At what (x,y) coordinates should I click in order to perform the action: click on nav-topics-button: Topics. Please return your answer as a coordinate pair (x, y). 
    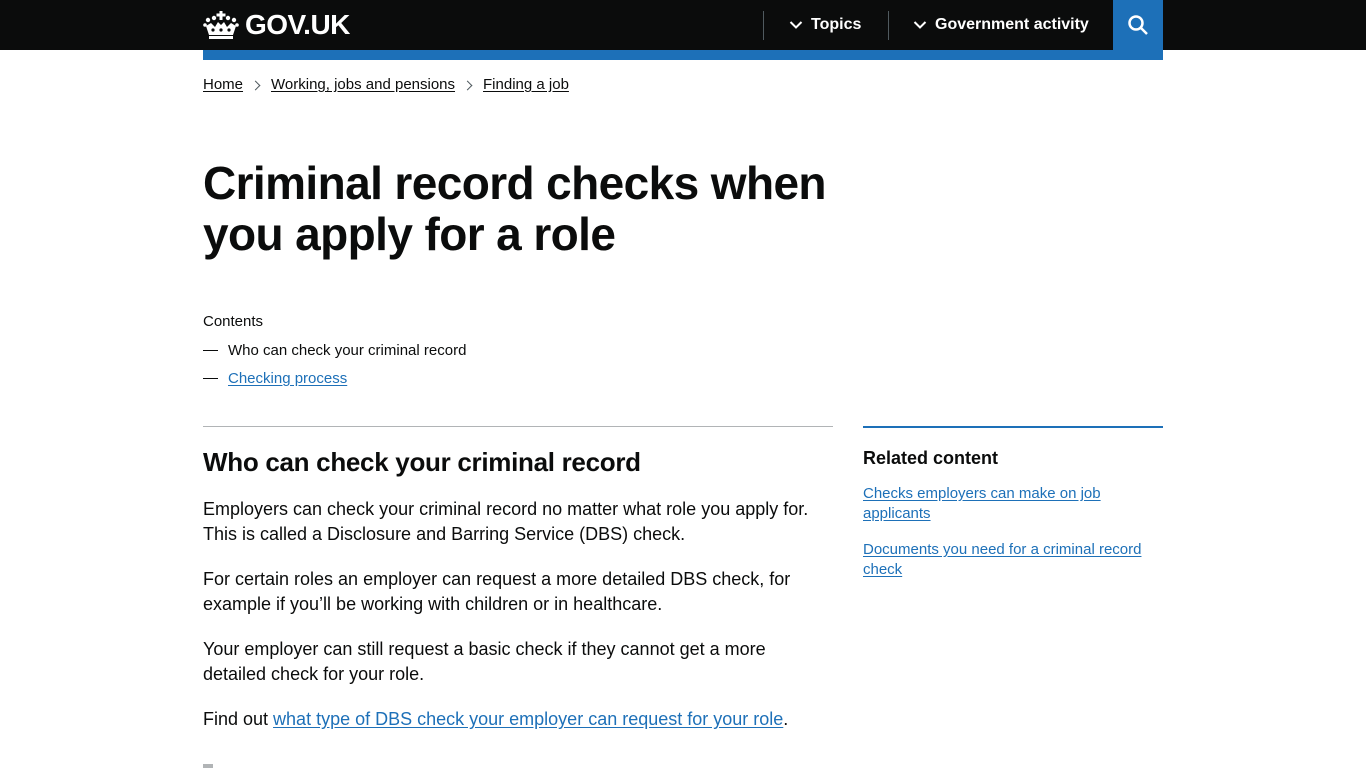
    Looking at the image, I should click on (825, 25).